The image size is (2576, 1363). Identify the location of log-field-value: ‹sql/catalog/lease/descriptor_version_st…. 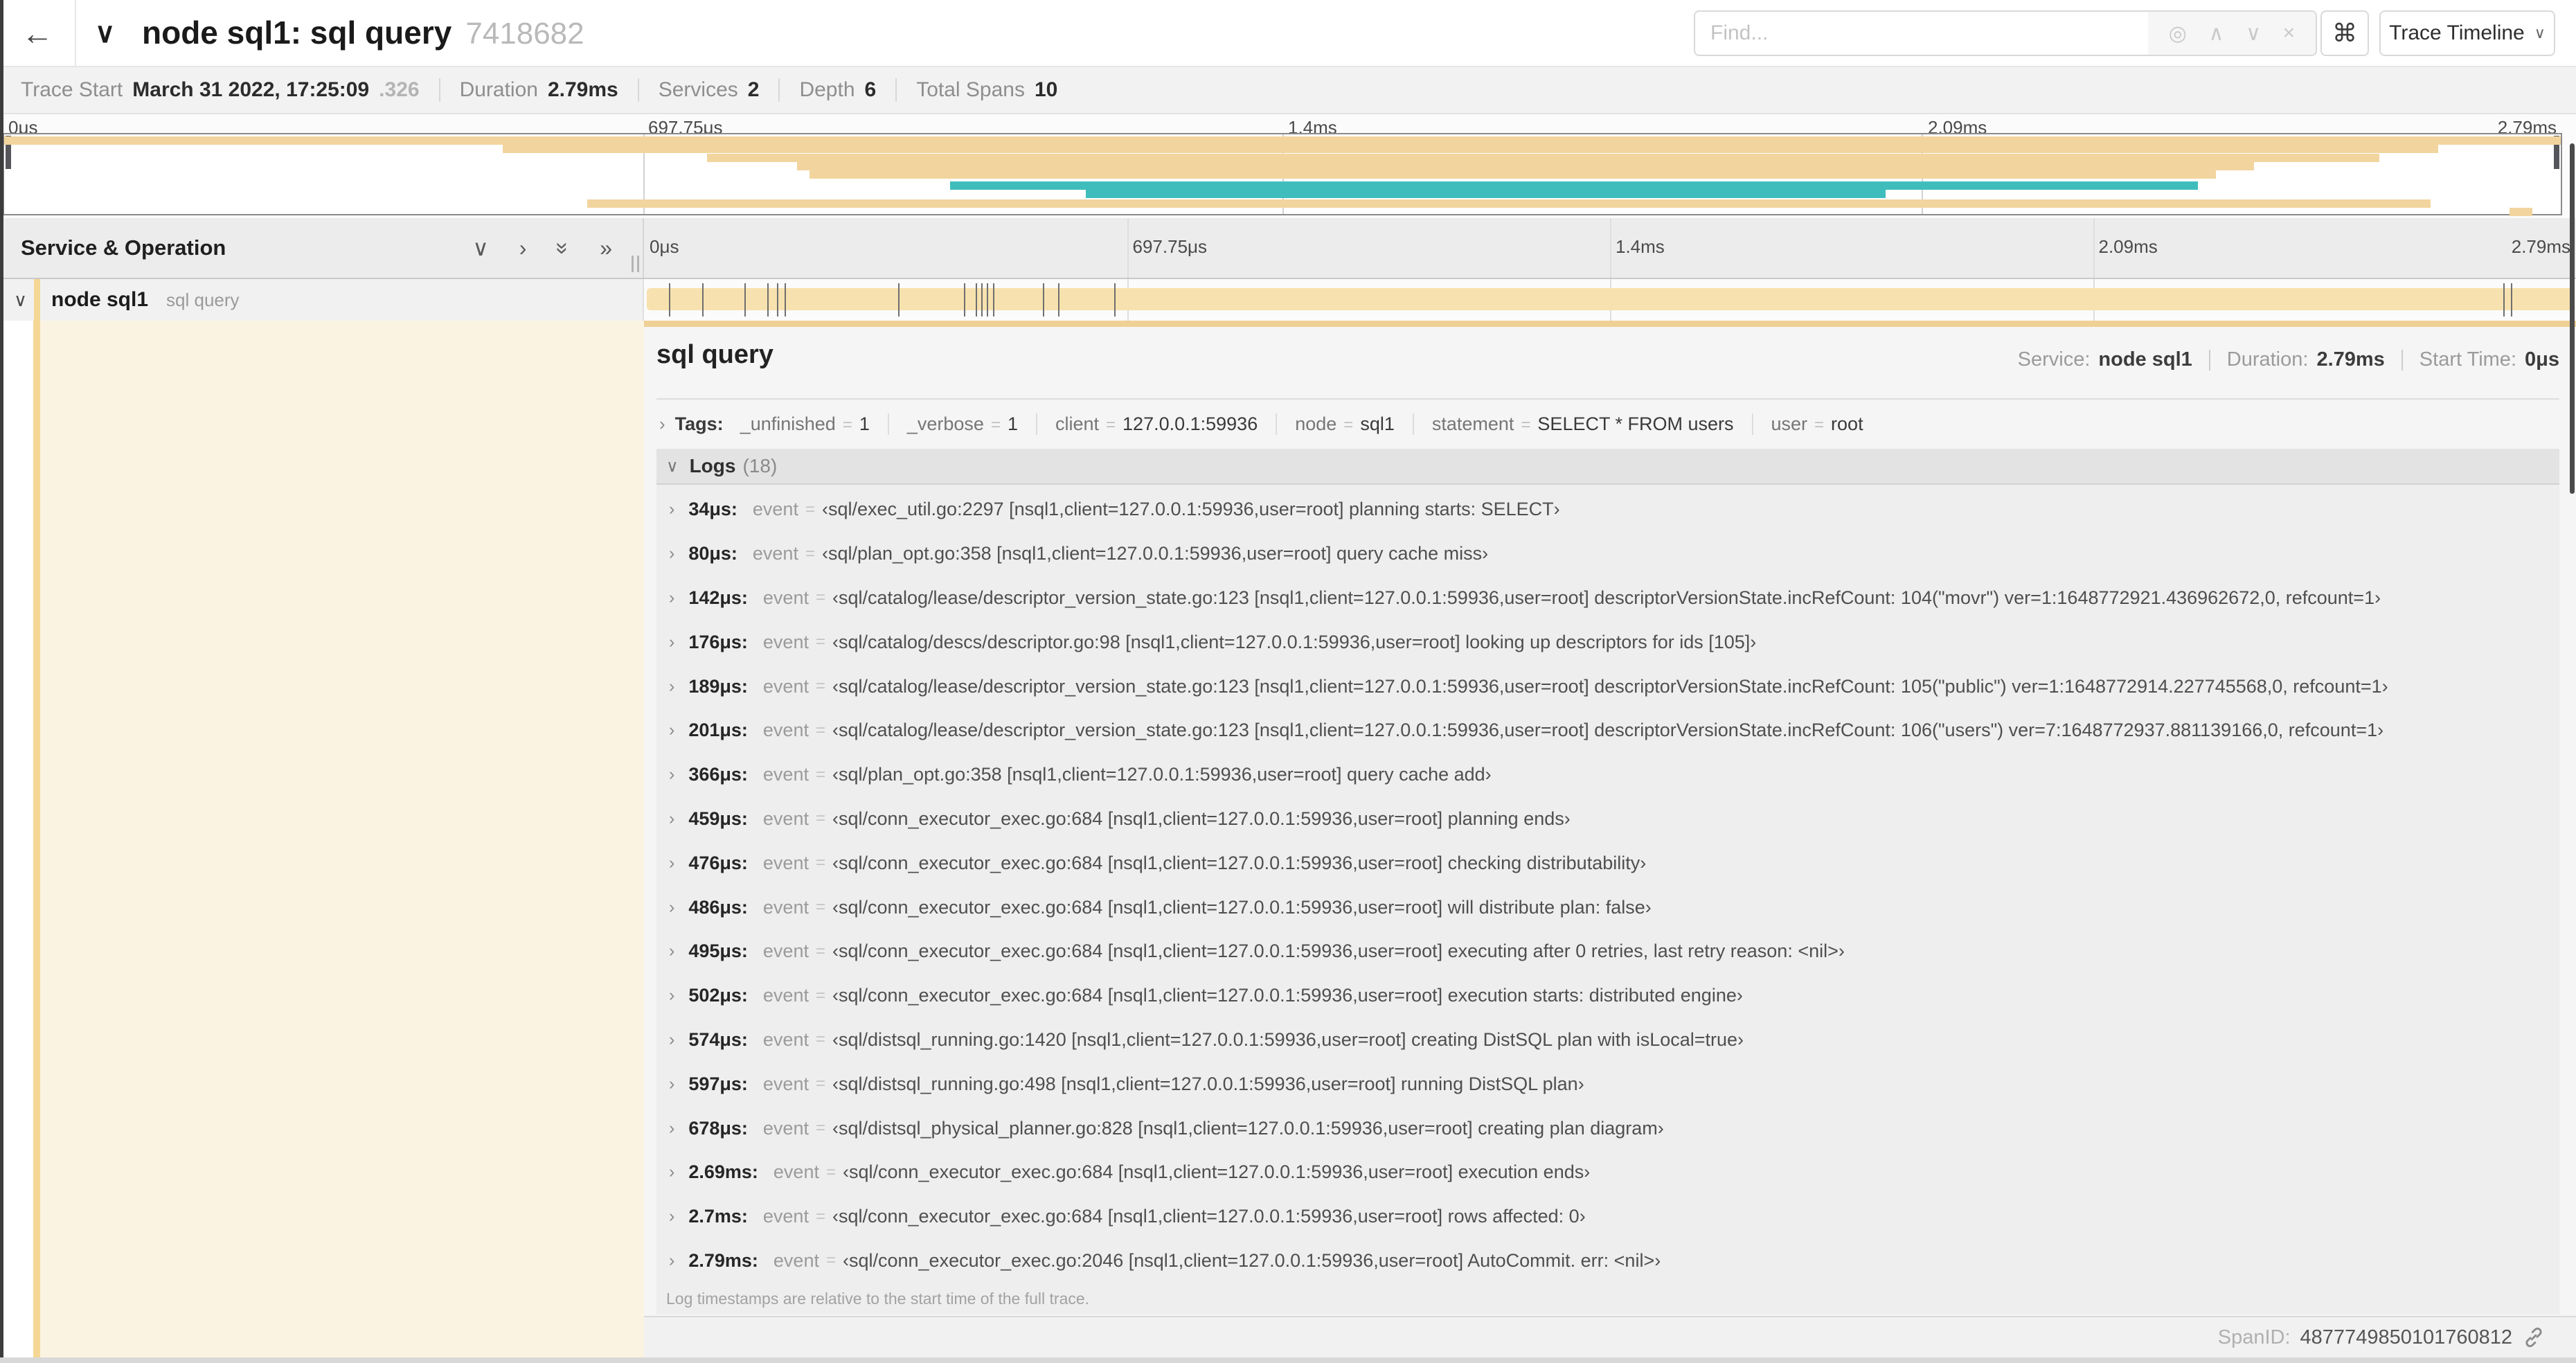
(1606, 597).